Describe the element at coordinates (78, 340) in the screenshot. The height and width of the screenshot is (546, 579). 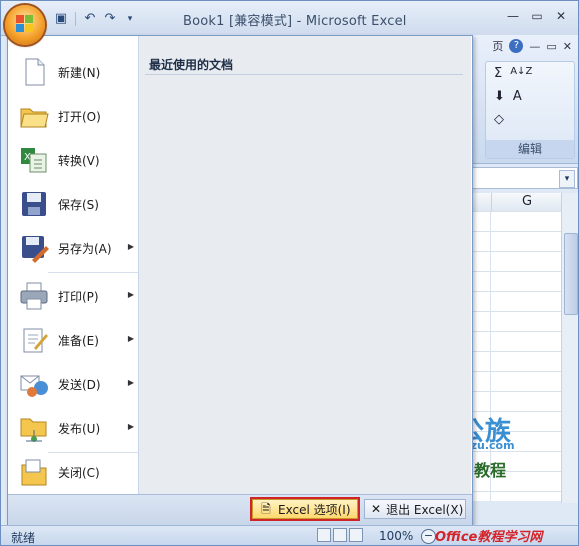
I see `menu-item-label: 准备(E)` at that location.